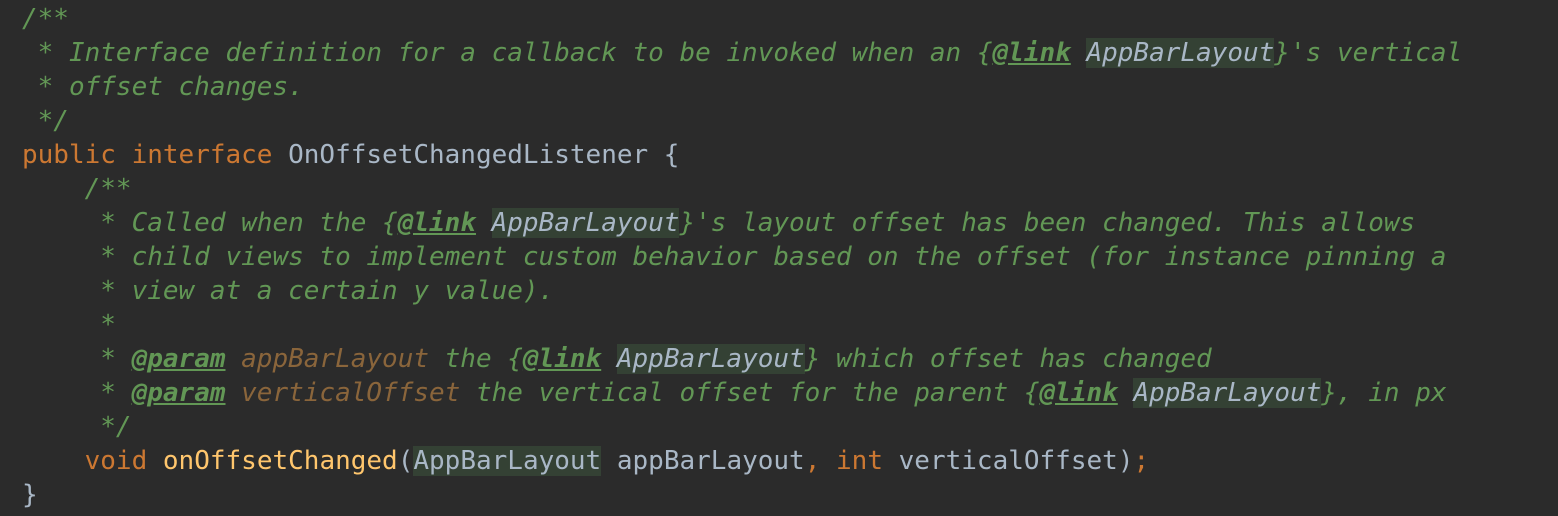  I want to click on doc-text: * Called when the {, so click(210, 223).